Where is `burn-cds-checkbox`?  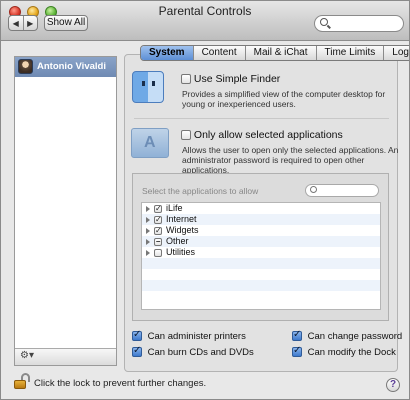
burn-cds-checkbox is located at coordinates (137, 351).